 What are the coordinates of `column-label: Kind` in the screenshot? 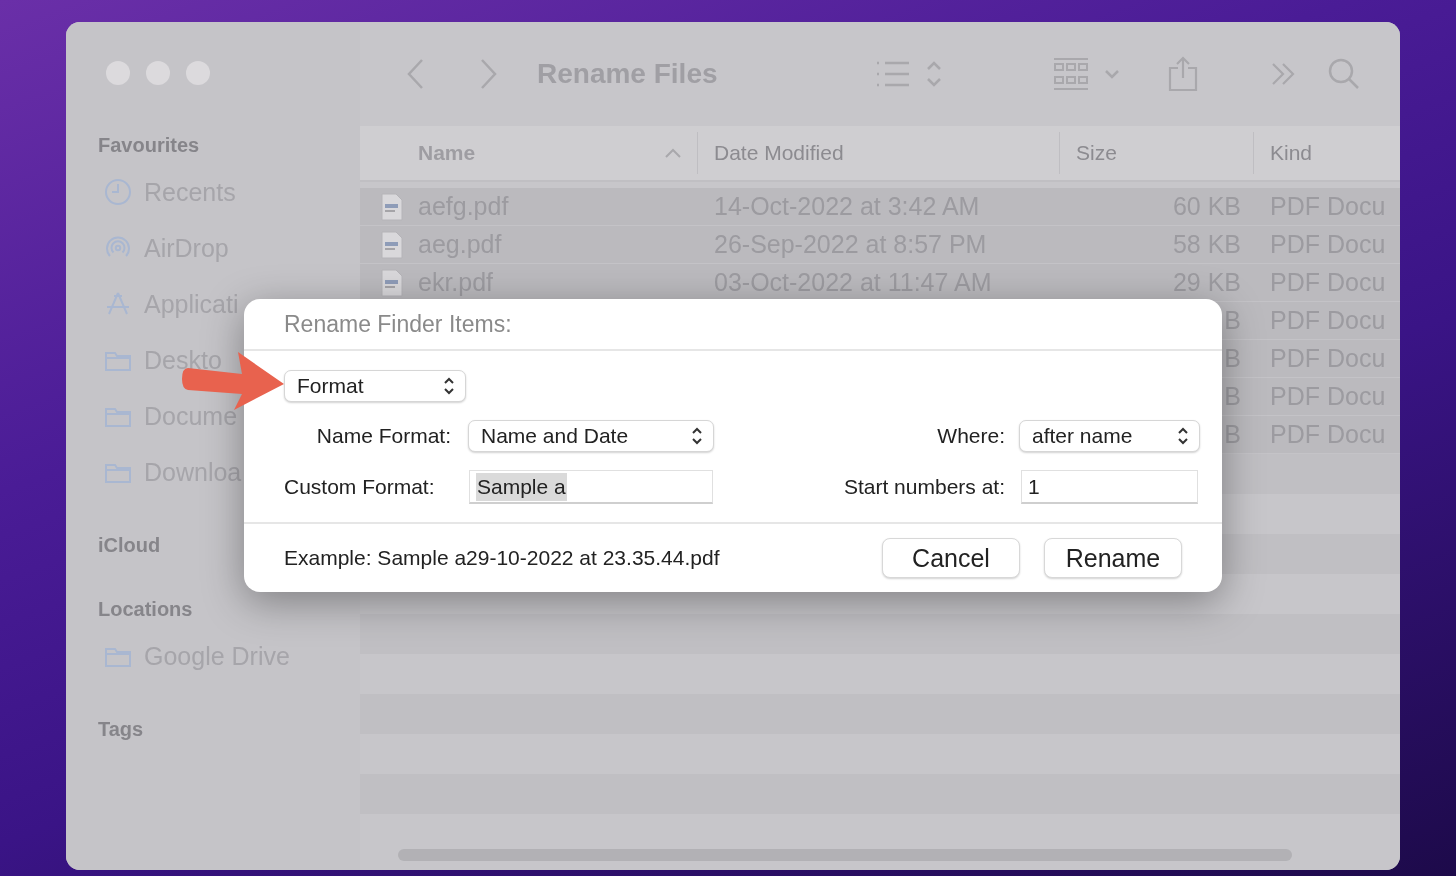 It's located at (1291, 153).